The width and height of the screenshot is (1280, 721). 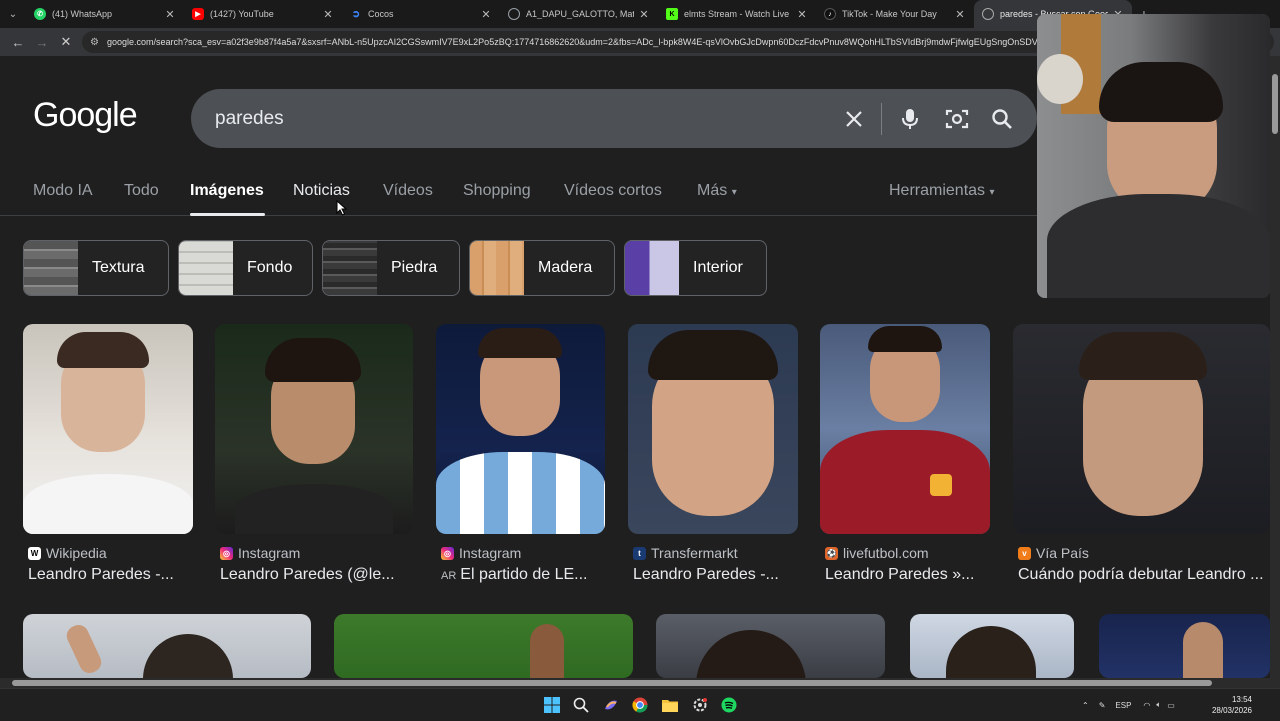 What do you see at coordinates (408, 191) in the screenshot?
I see `tab-videos: Vídeos` at bounding box center [408, 191].